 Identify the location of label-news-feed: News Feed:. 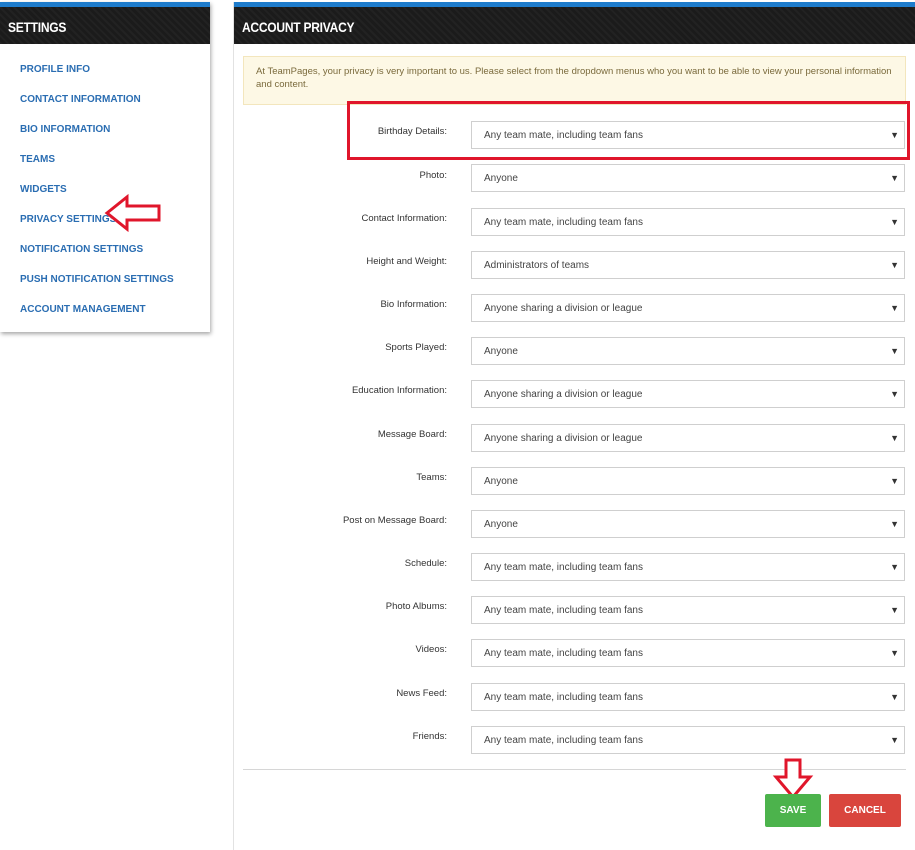
(421, 693).